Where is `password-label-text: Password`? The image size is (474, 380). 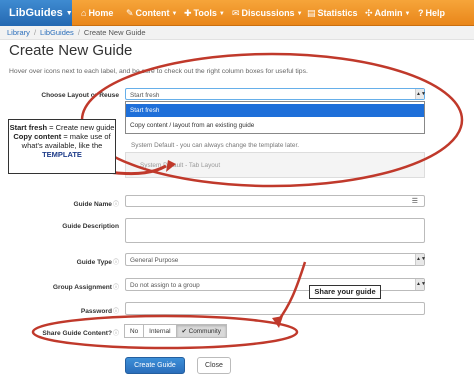
password-label-text: Password is located at coordinates (96, 311).